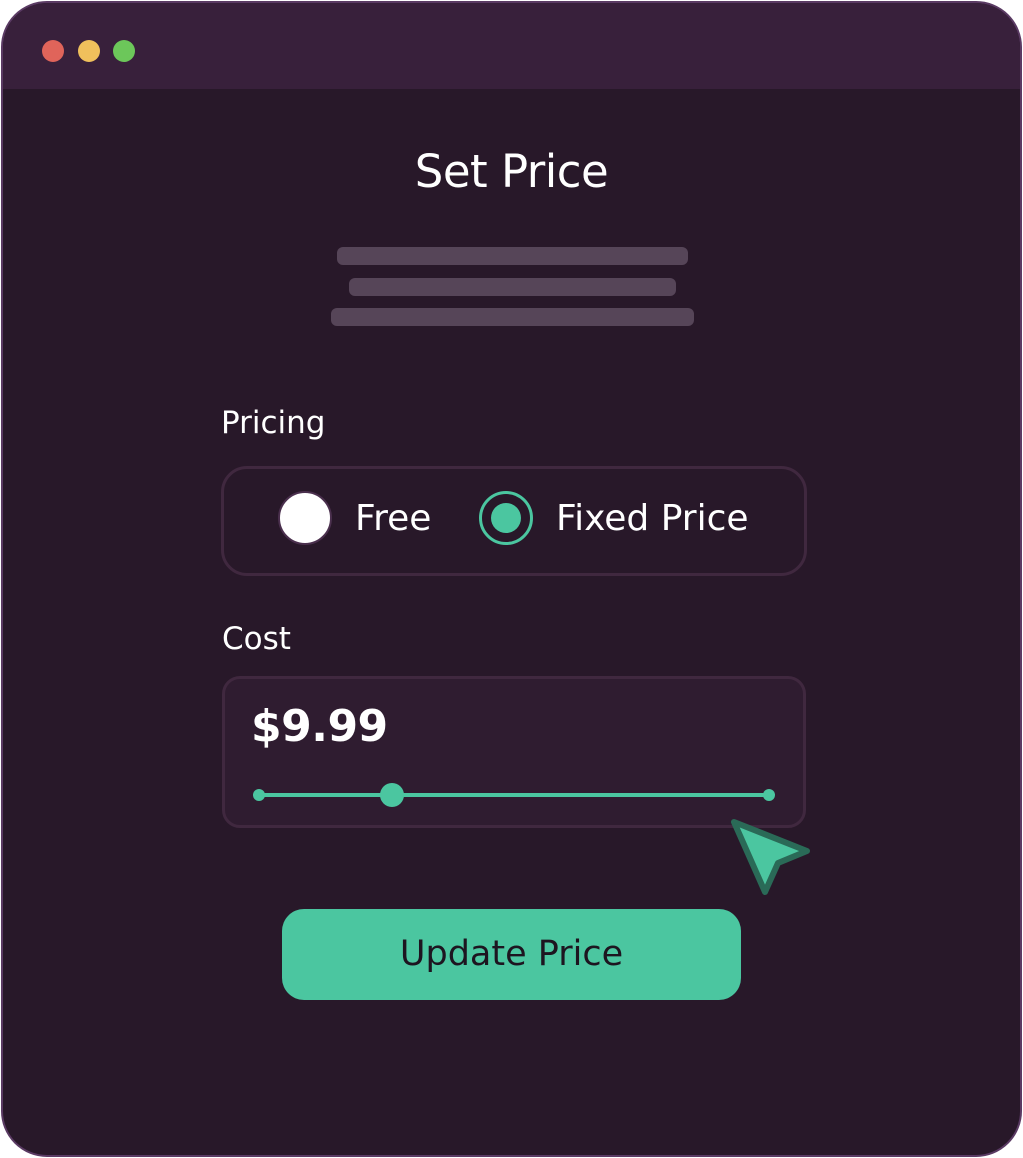  What do you see at coordinates (256, 639) in the screenshot?
I see `cost-label: Cost` at bounding box center [256, 639].